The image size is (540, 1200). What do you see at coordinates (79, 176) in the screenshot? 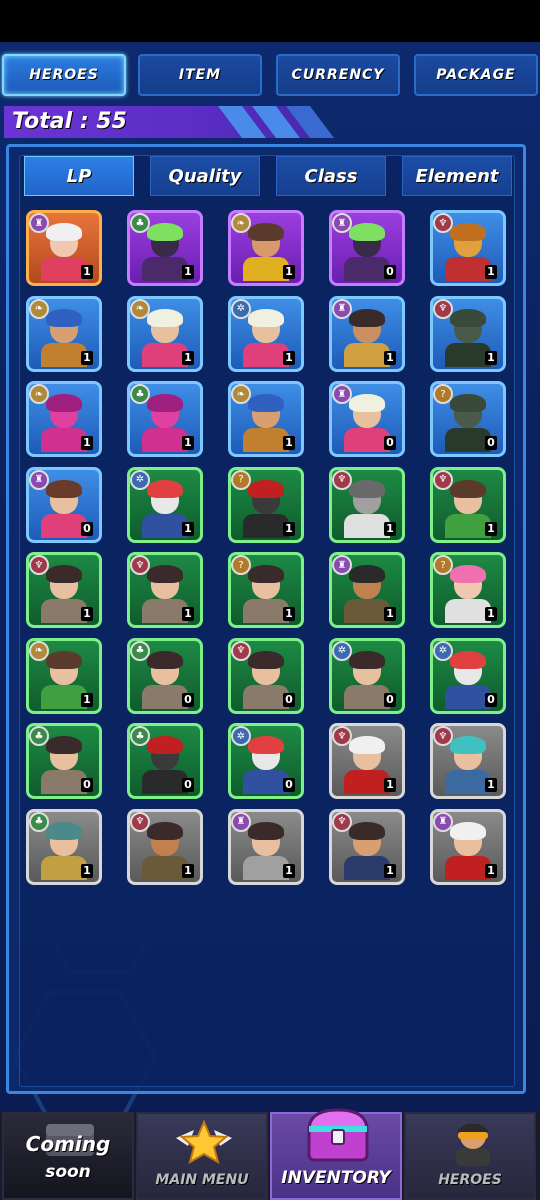
I see `filter-lp: LP` at bounding box center [79, 176].